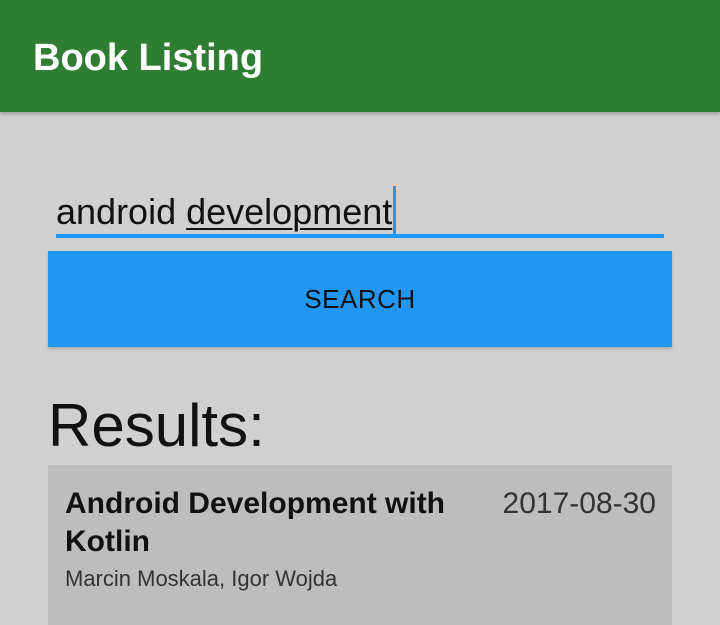 The height and width of the screenshot is (625, 720). I want to click on book-title: Android Development with Kotlin, so click(255, 522).